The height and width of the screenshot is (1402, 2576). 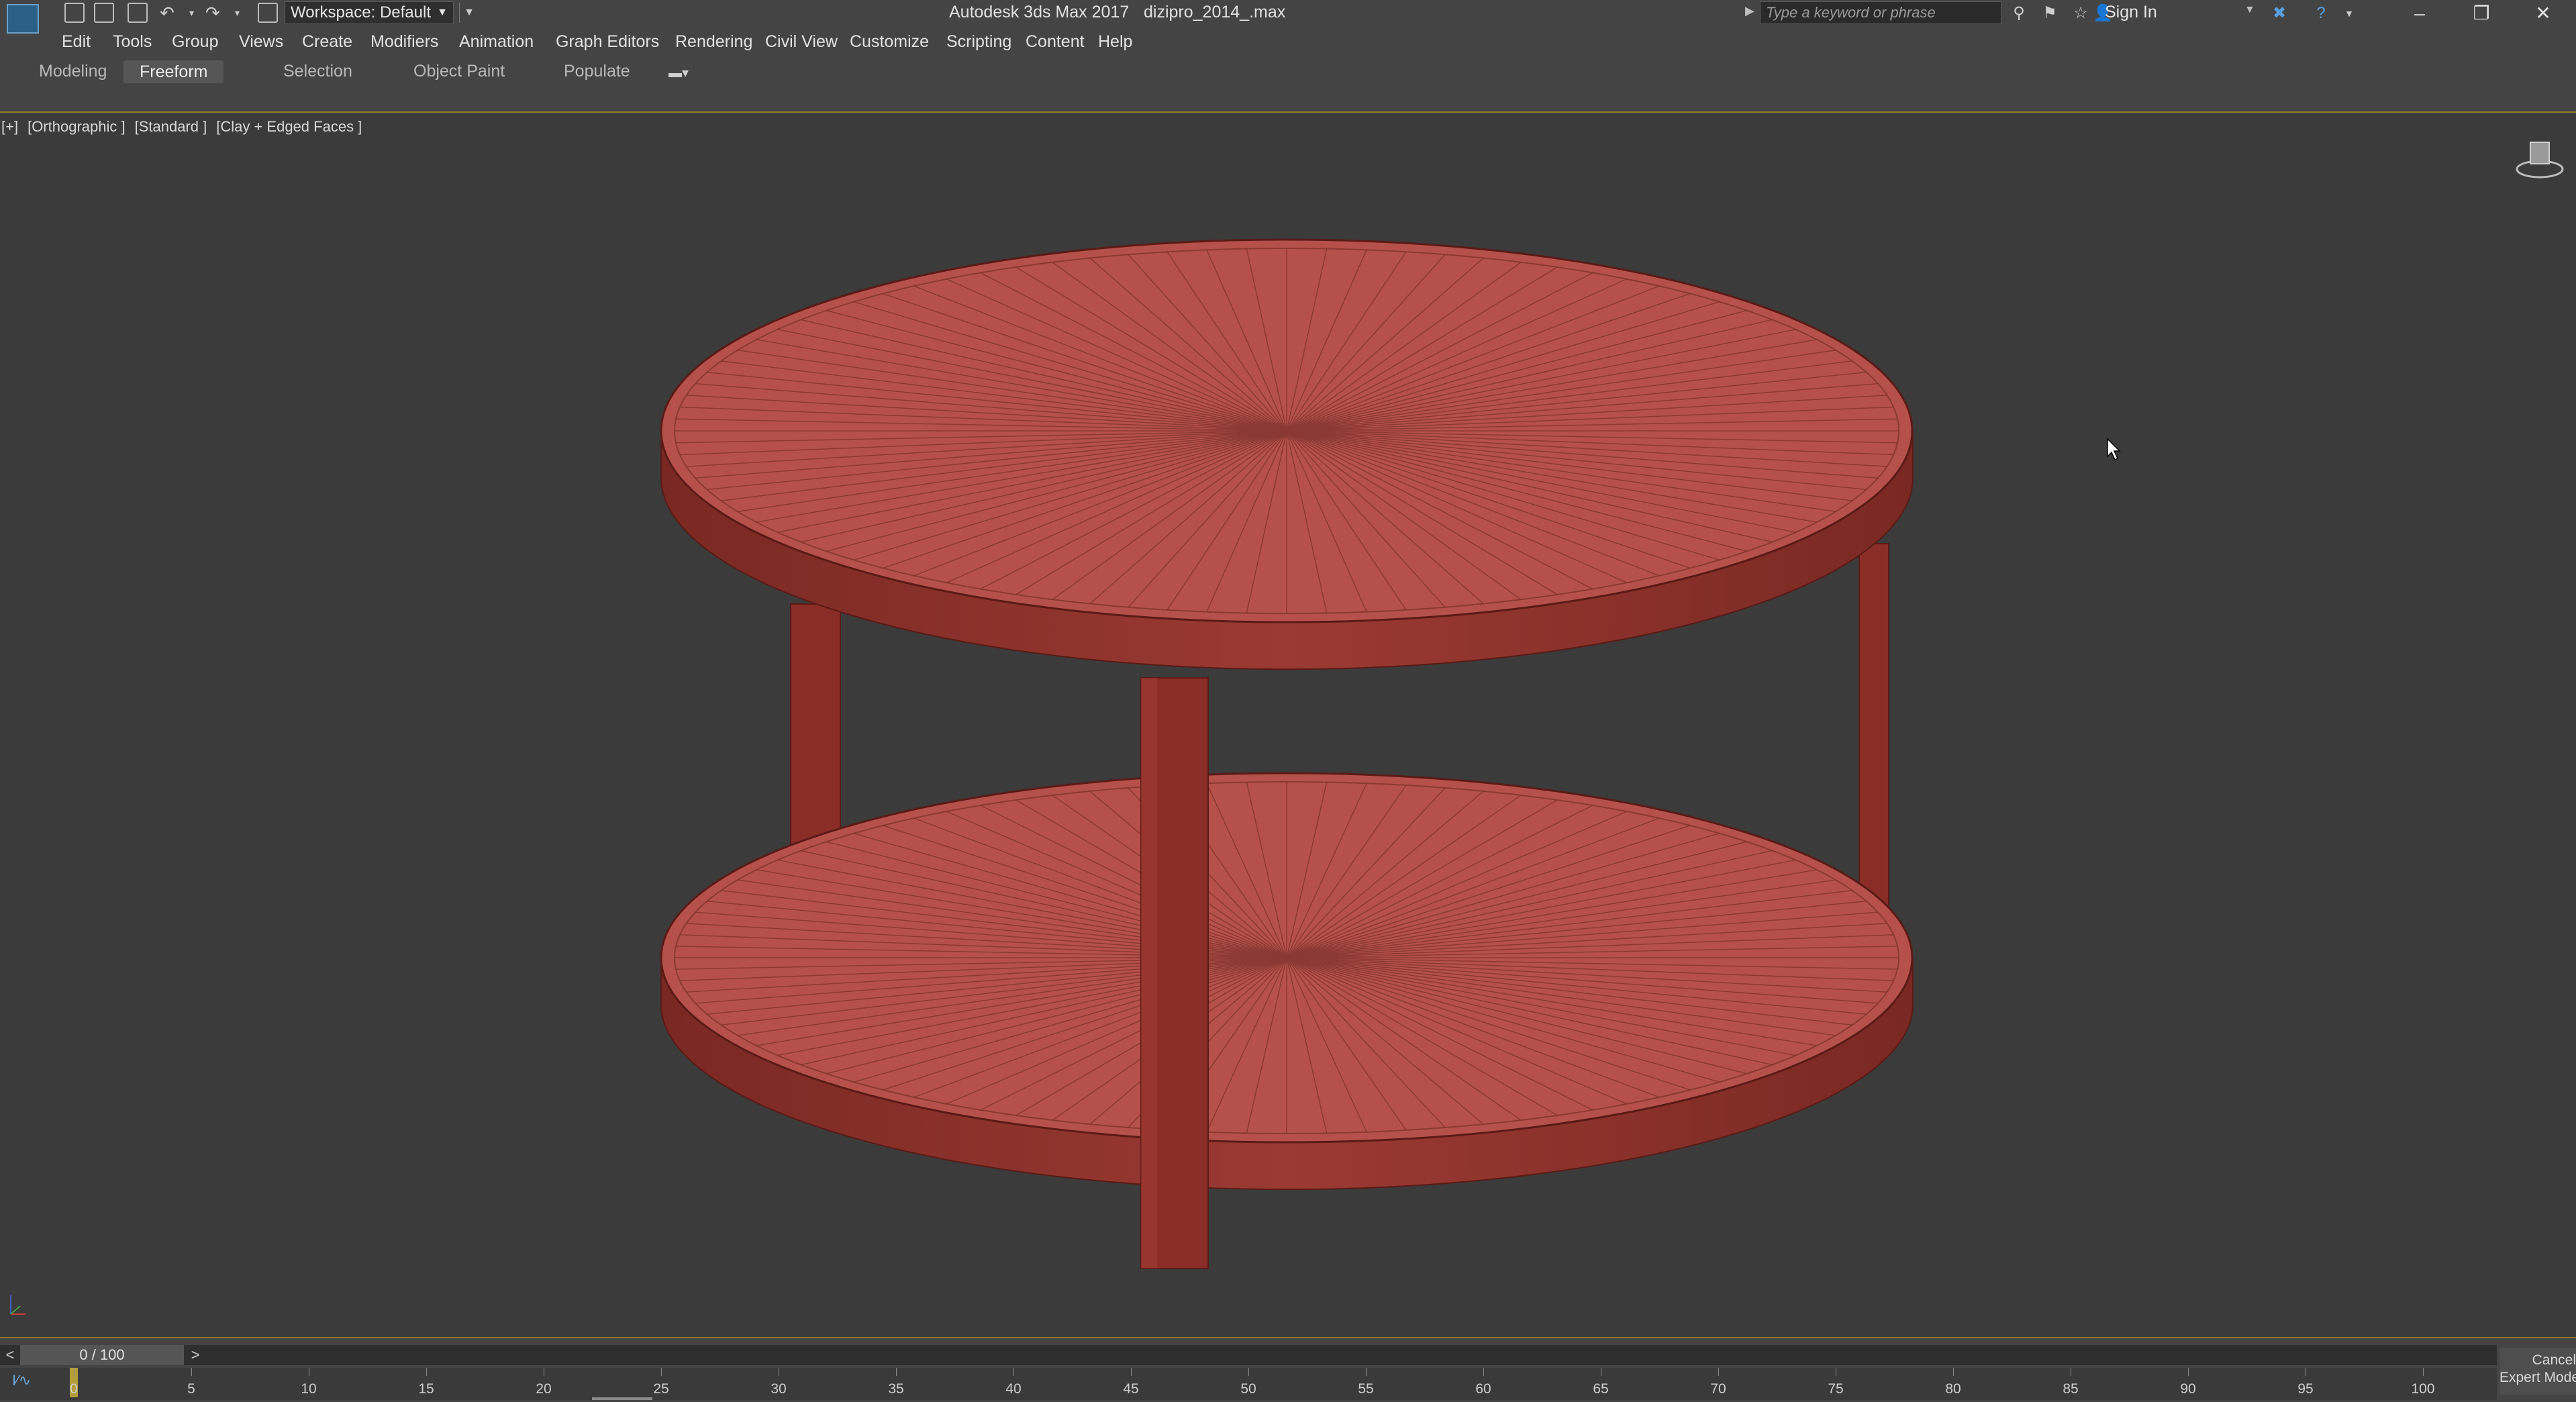 I want to click on ribbon-options-icon: ▬▾, so click(x=678, y=72).